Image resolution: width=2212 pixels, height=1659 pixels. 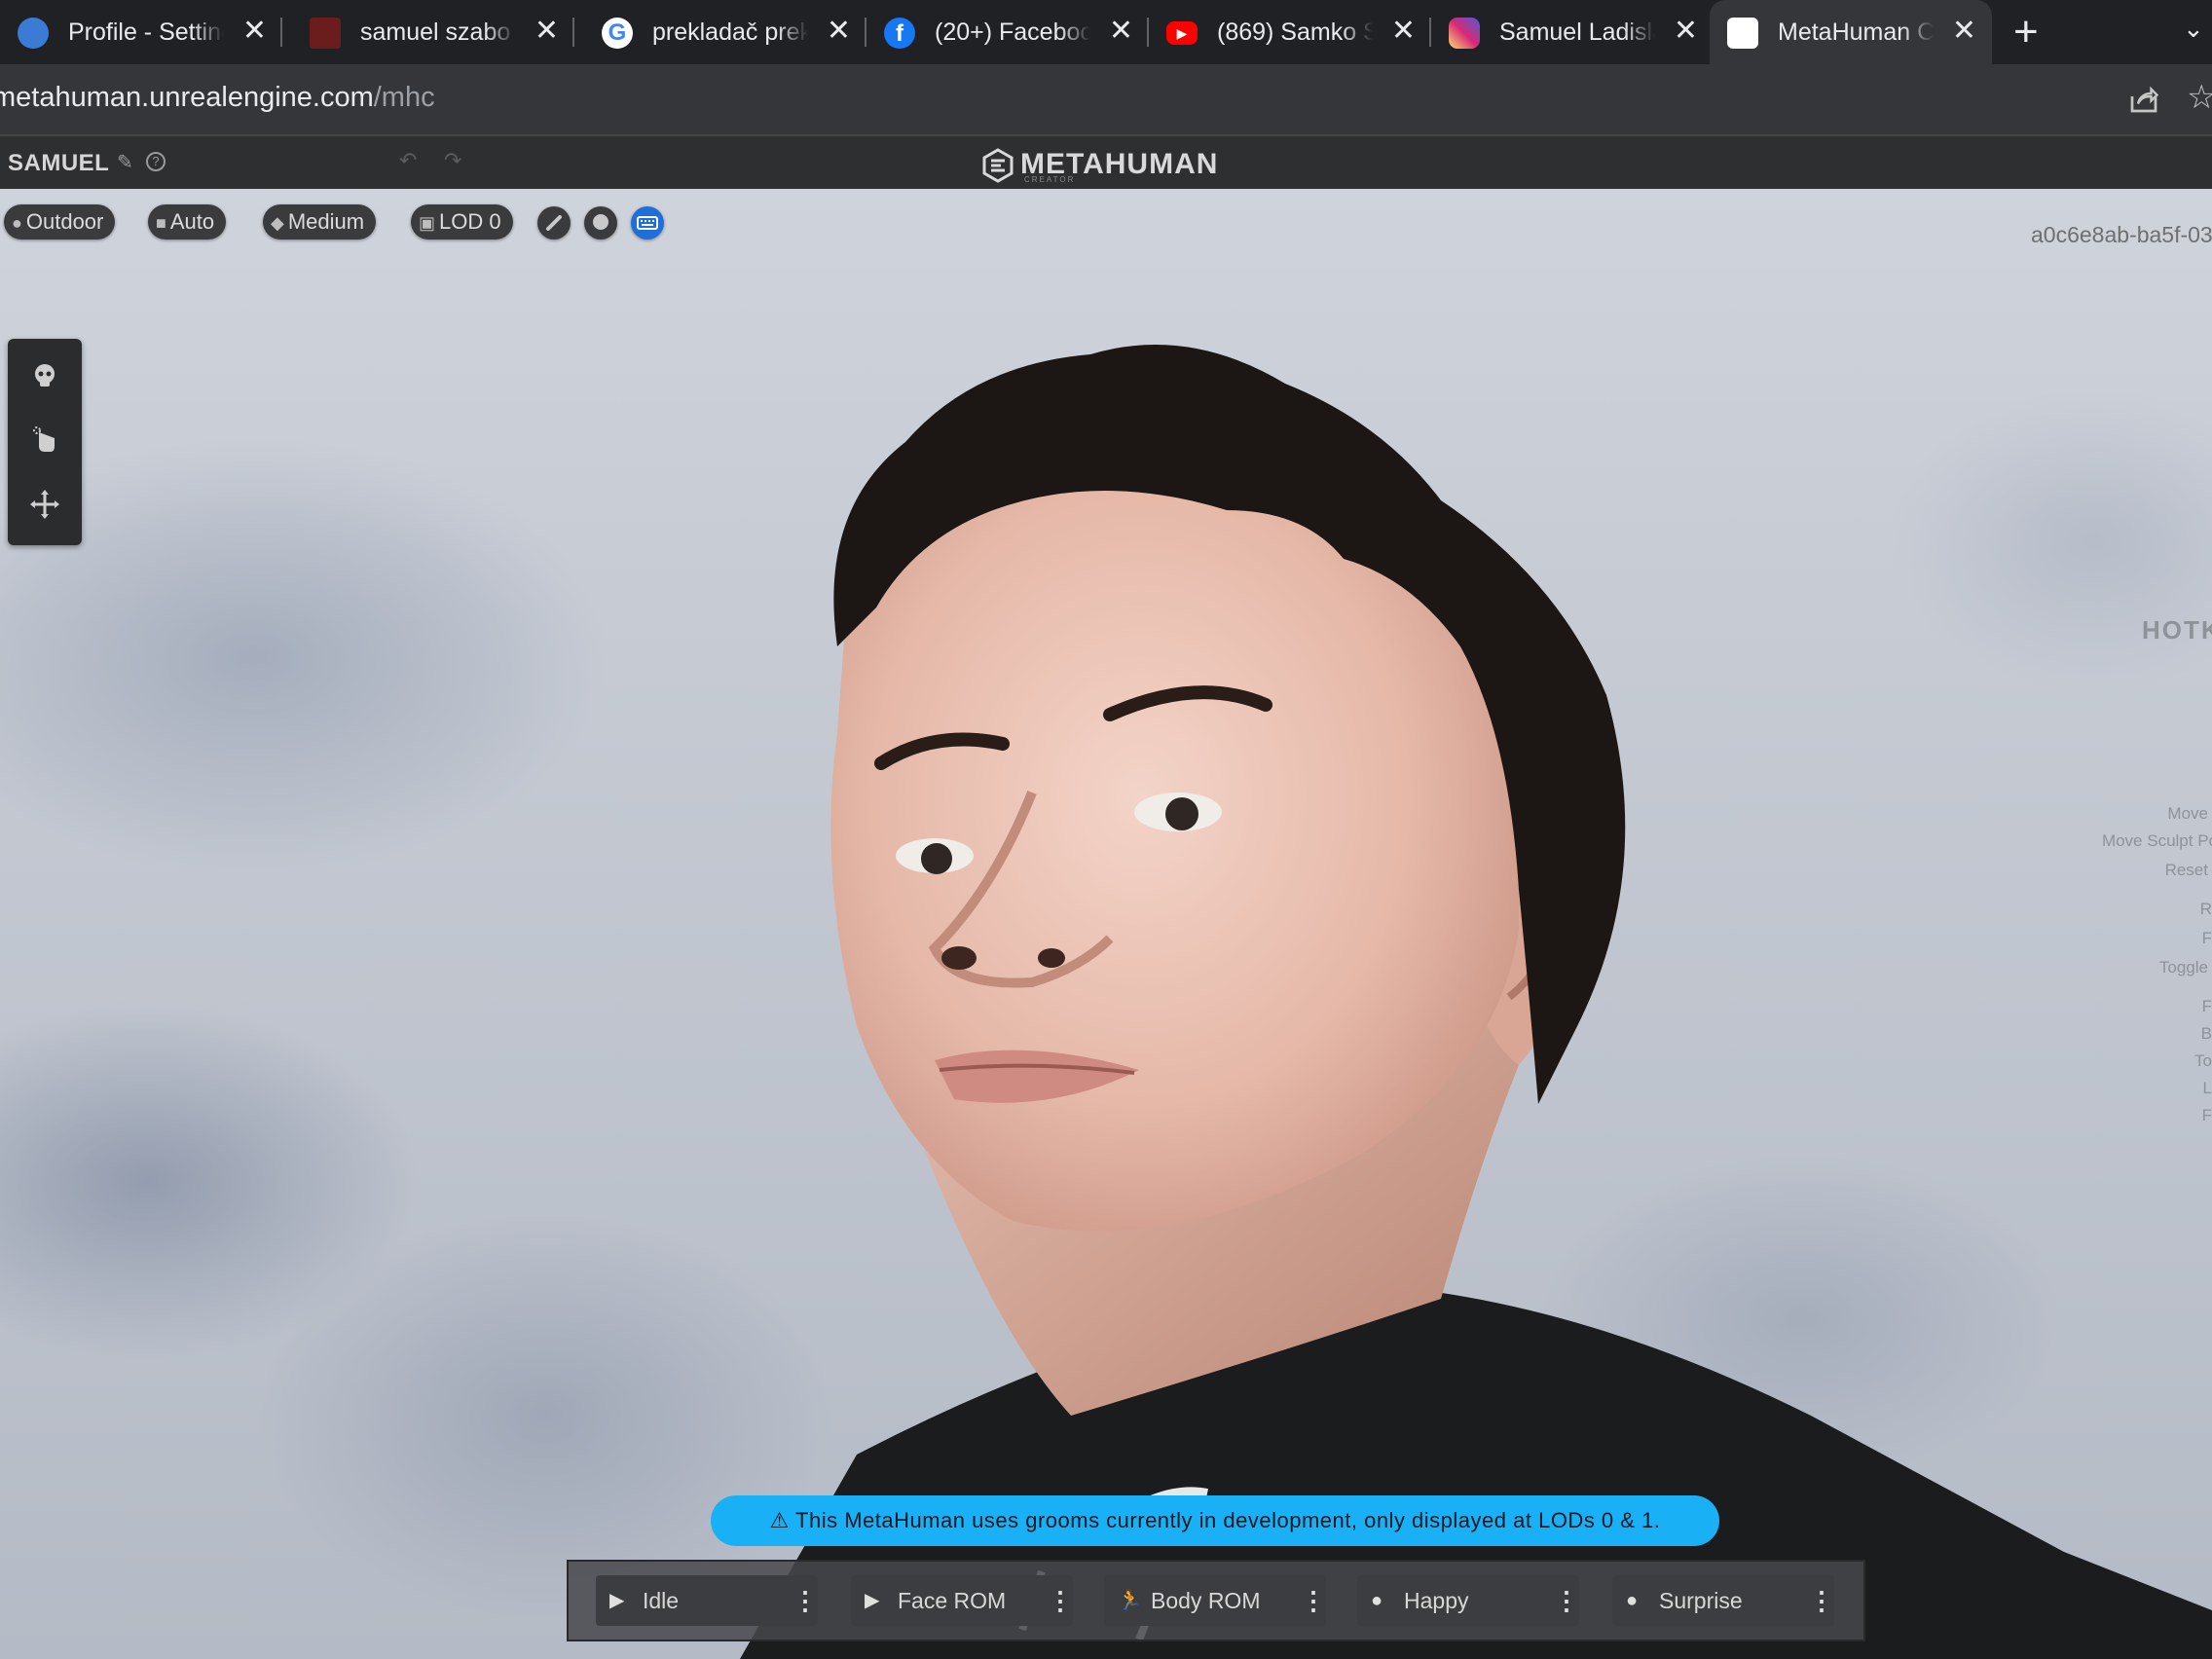 I want to click on animation-label: Body ROM, so click(x=1206, y=1600).